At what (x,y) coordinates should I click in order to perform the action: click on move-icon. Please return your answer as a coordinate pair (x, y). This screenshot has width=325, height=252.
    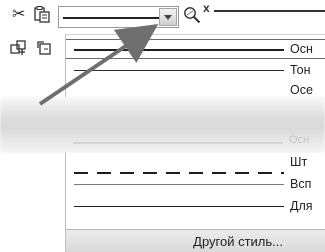
    Looking at the image, I should click on (19, 51).